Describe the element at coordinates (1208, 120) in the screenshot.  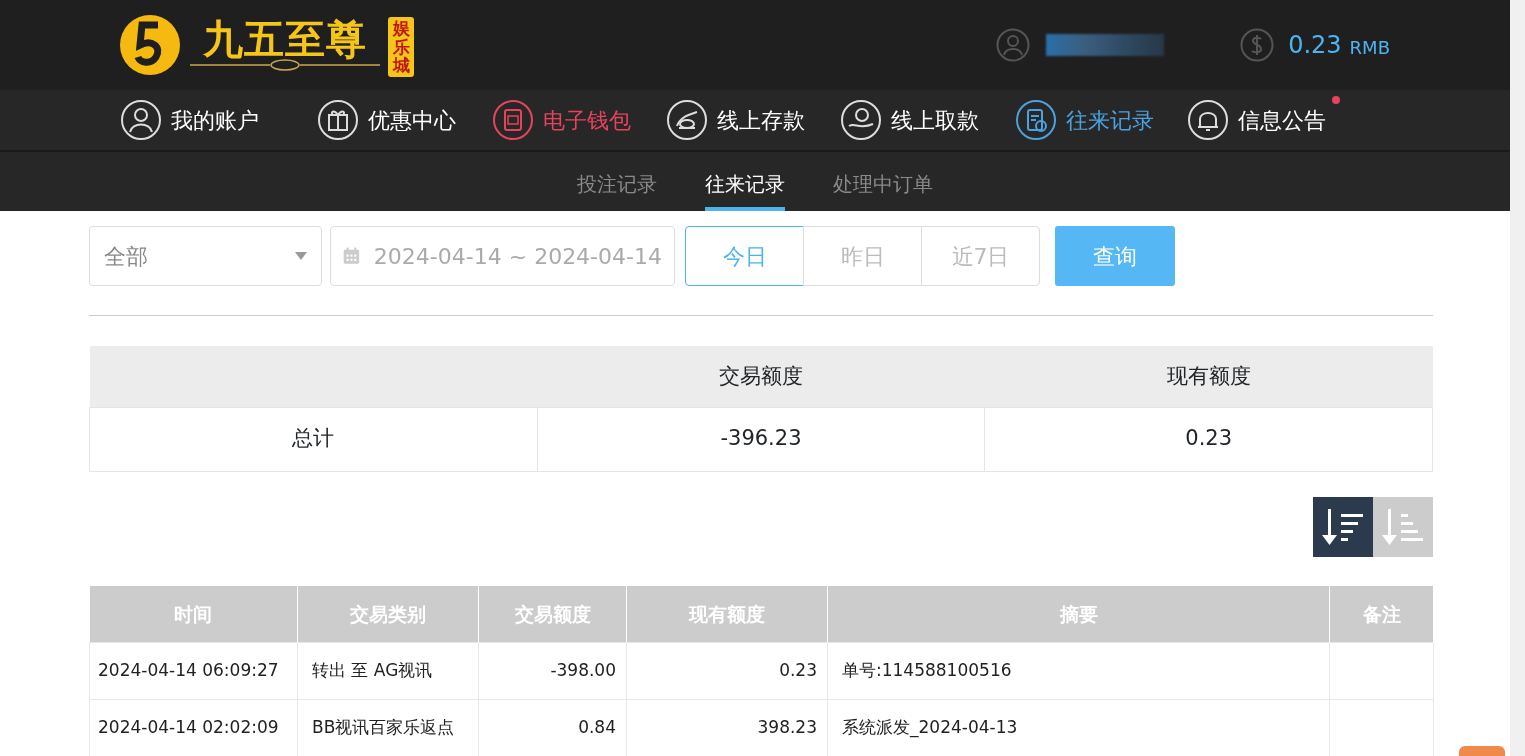
I see `bell-icon` at that location.